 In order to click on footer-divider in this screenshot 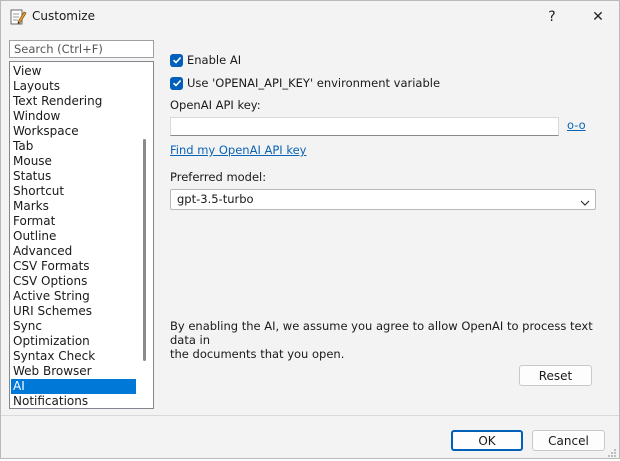, I will do `click(310, 415)`.